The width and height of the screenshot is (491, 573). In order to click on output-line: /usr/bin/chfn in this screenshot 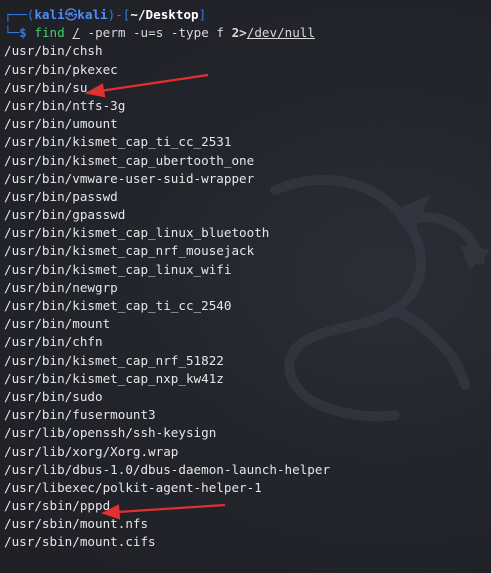, I will do `click(53, 342)`.